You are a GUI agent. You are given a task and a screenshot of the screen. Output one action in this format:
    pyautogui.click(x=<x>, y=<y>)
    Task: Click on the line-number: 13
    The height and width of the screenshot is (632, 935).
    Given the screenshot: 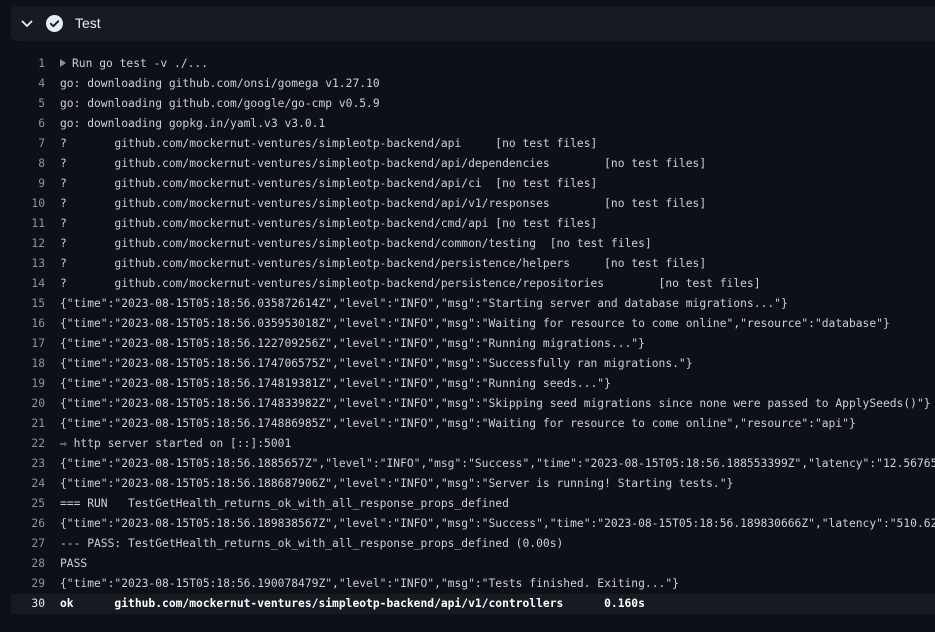 What is the action you would take?
    pyautogui.click(x=30, y=264)
    